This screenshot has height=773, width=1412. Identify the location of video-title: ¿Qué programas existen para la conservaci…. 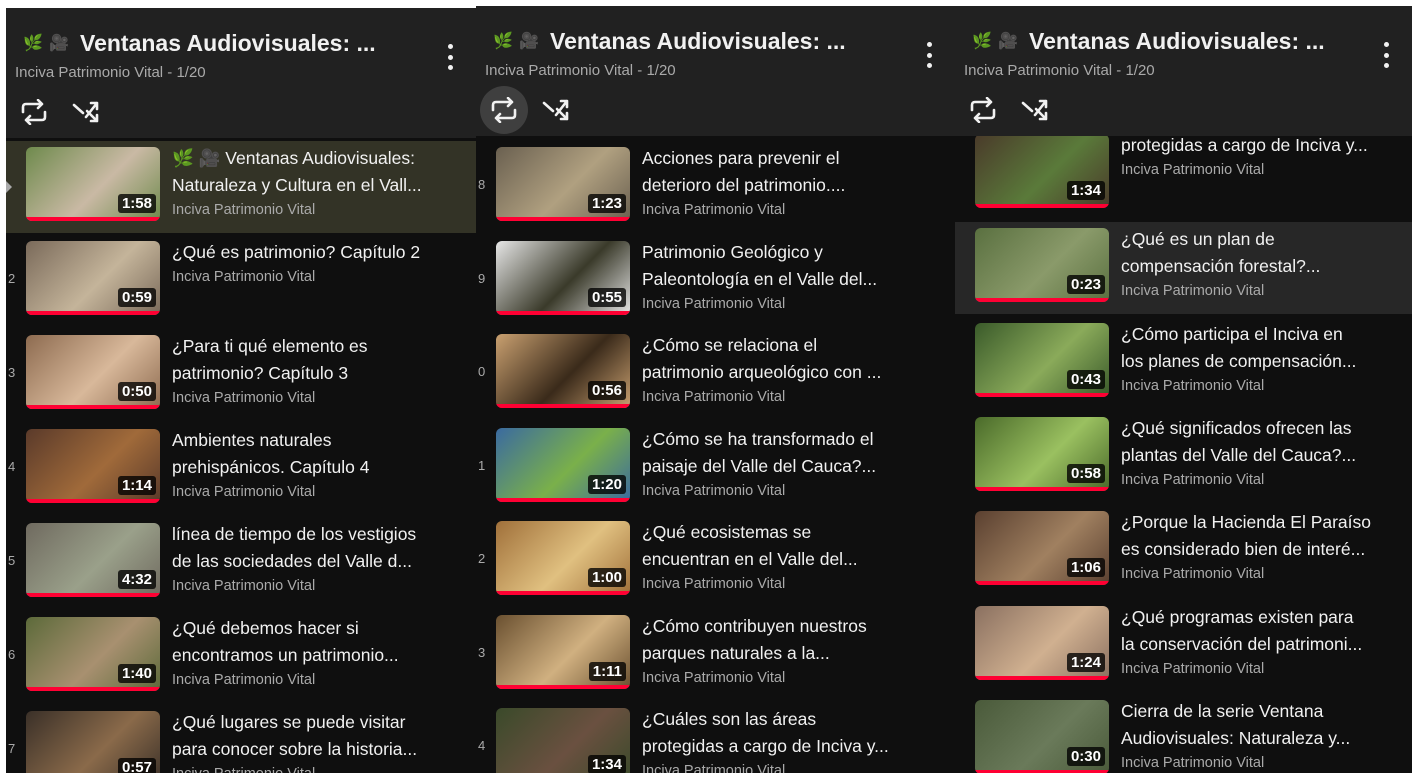
(1262, 631).